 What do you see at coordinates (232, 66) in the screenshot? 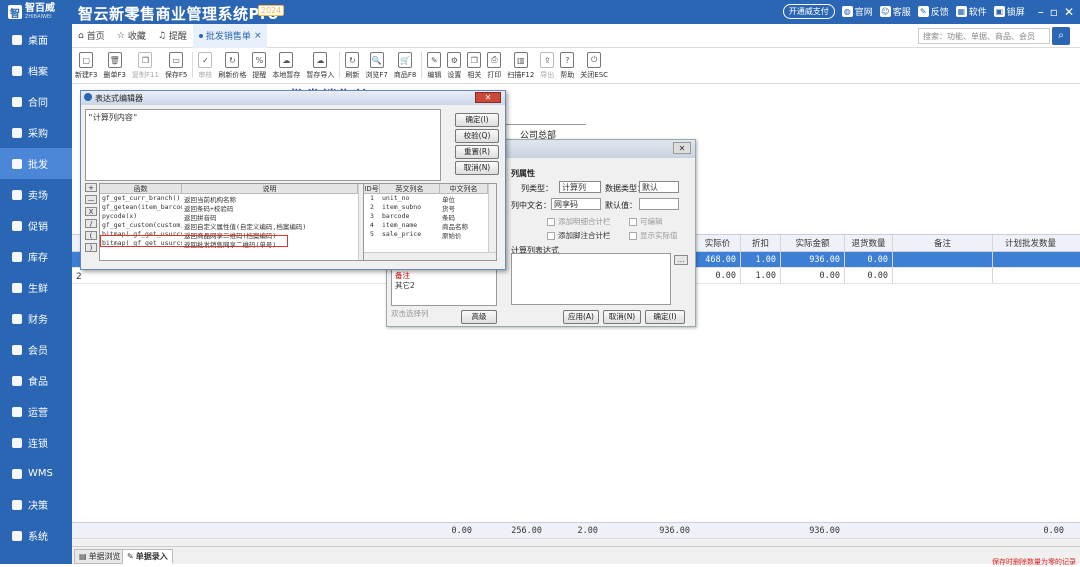
I see `toolbar-button-5: ↻ 刷新价格` at bounding box center [232, 66].